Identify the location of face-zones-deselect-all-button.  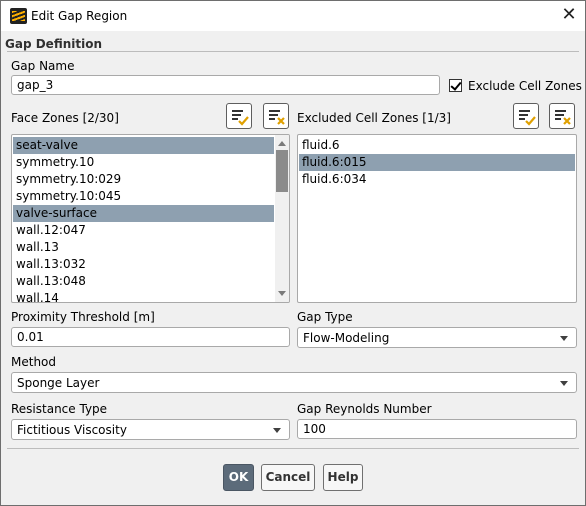
(276, 116).